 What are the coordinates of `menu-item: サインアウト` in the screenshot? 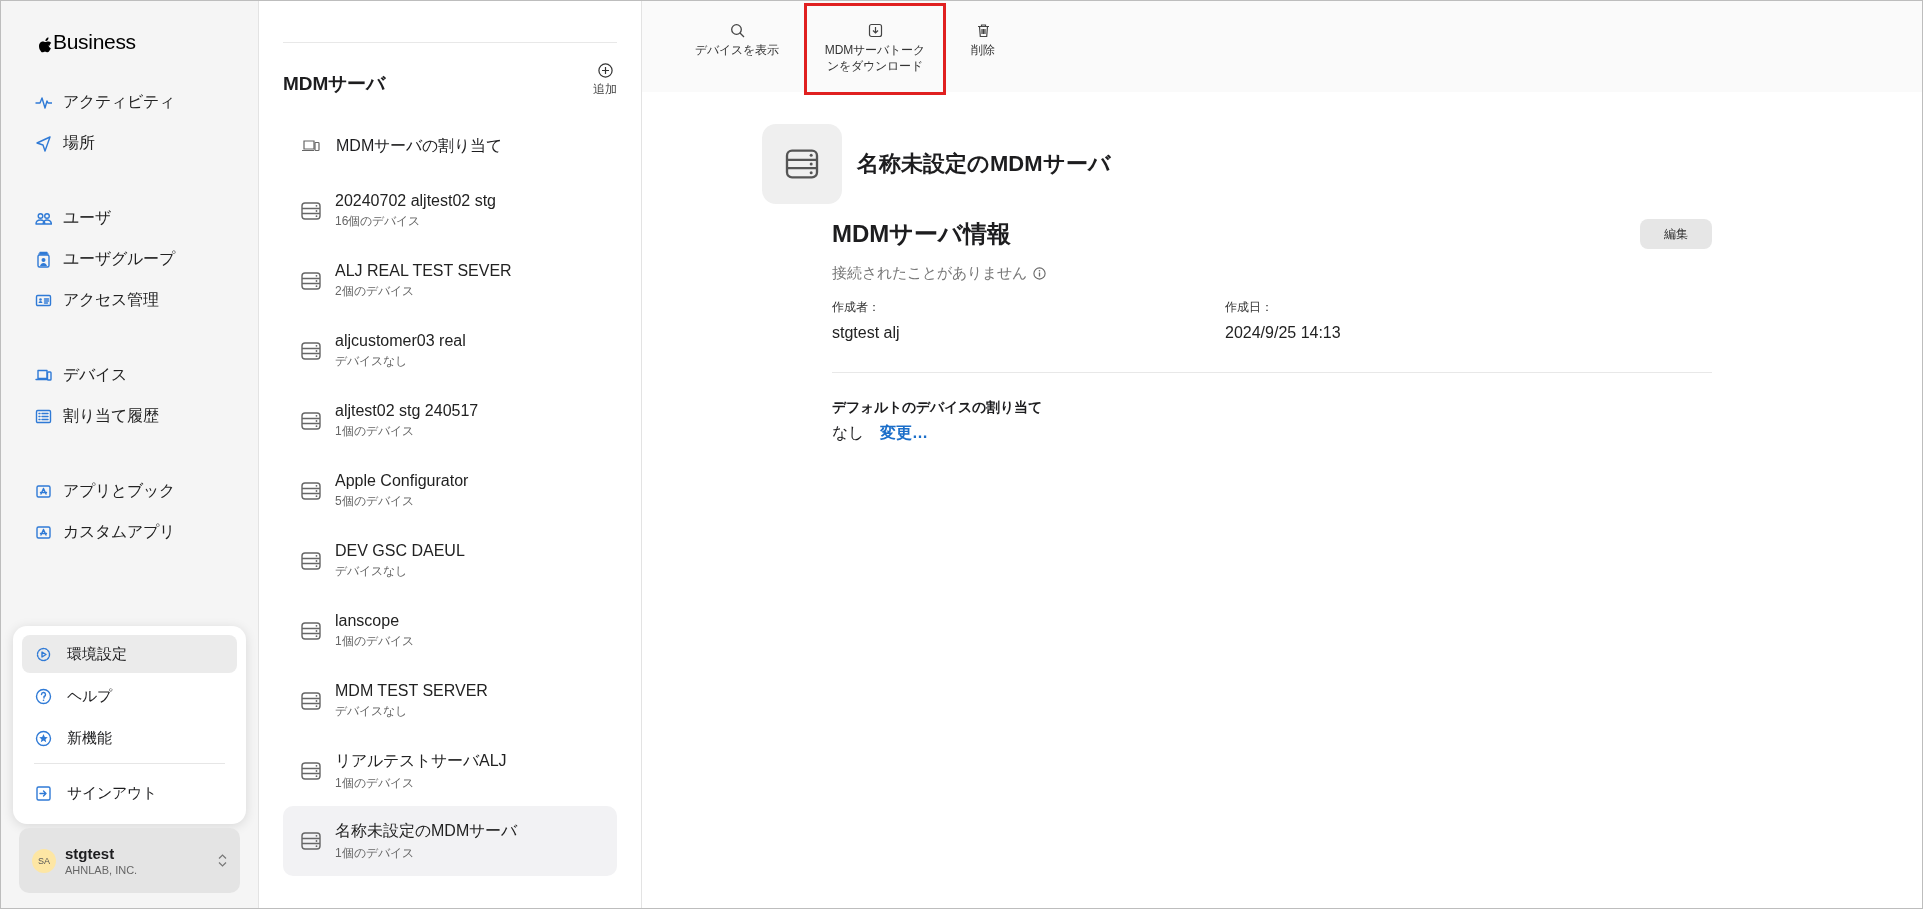 It's located at (129, 793).